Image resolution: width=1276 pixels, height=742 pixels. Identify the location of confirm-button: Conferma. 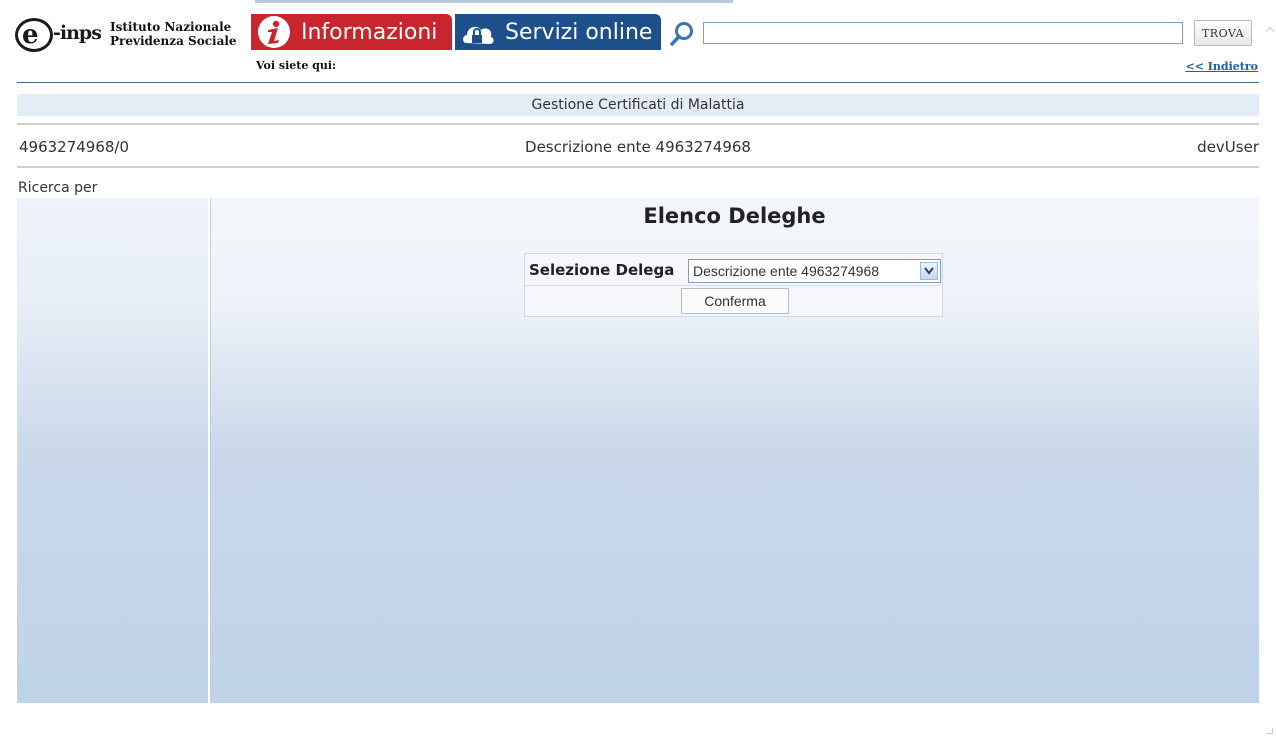
(735, 301).